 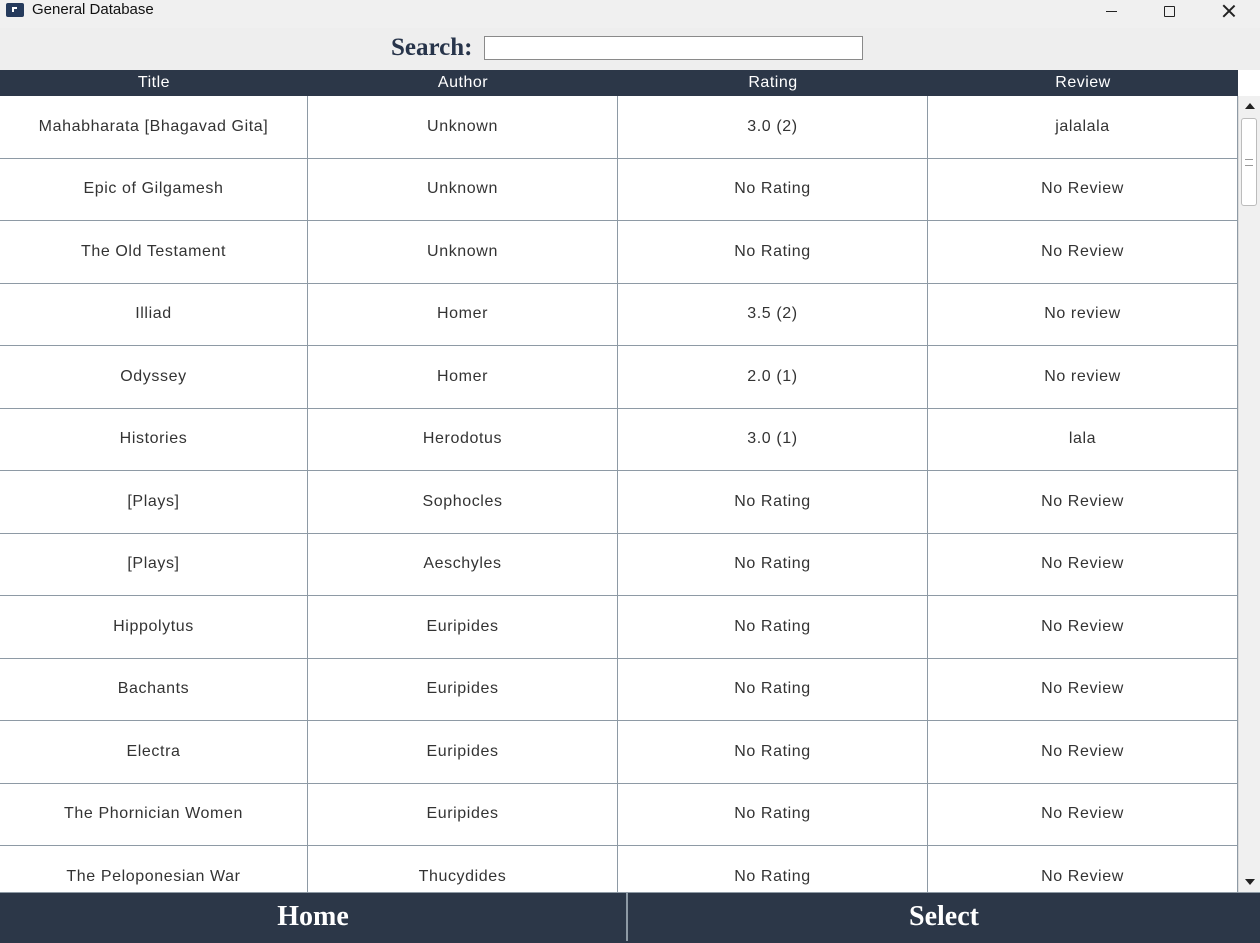 What do you see at coordinates (944, 916) in the screenshot?
I see `select-button: Select` at bounding box center [944, 916].